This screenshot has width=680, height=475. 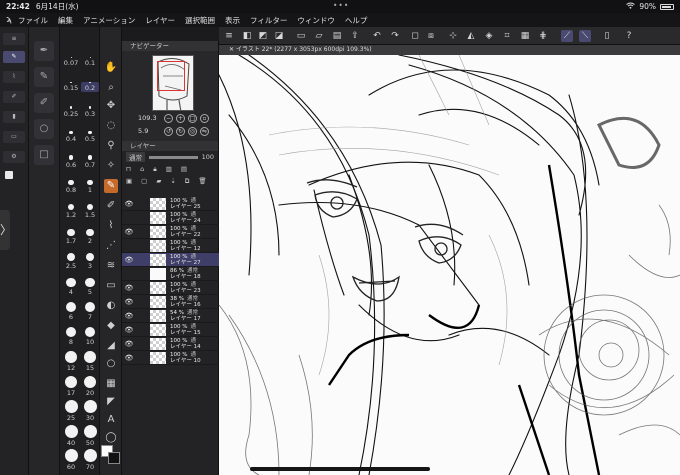 What do you see at coordinates (111, 420) in the screenshot?
I see `text-icon: A` at bounding box center [111, 420].